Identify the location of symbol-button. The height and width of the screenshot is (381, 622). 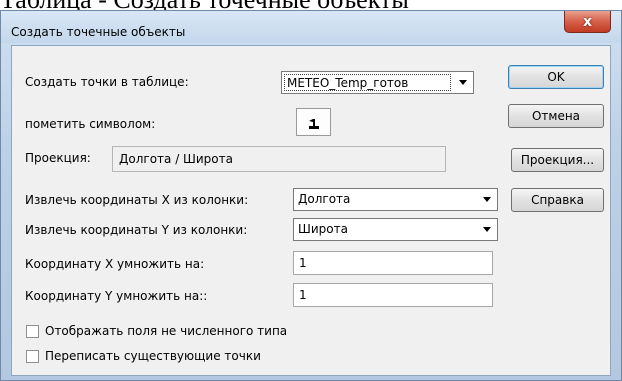
(313, 122).